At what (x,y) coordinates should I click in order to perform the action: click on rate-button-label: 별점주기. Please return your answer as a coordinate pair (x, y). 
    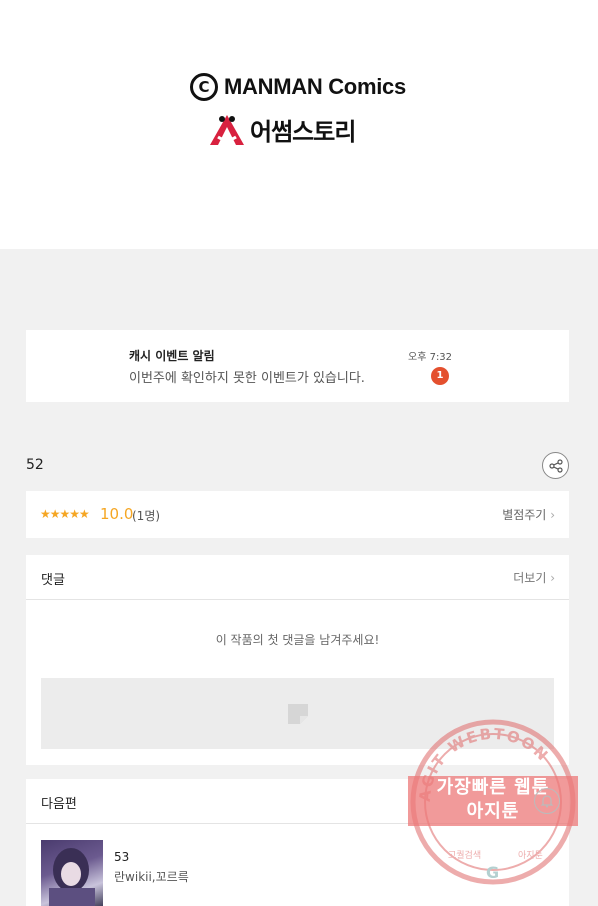
    Looking at the image, I should click on (524, 515).